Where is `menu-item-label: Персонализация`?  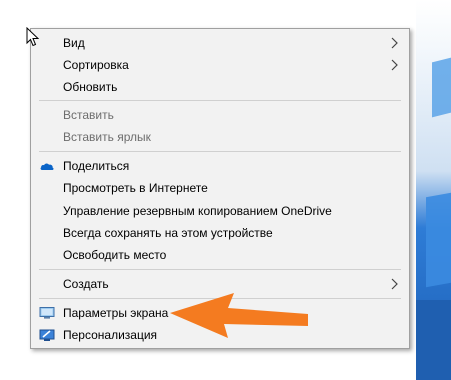 menu-item-label: Персонализация is located at coordinates (110, 335).